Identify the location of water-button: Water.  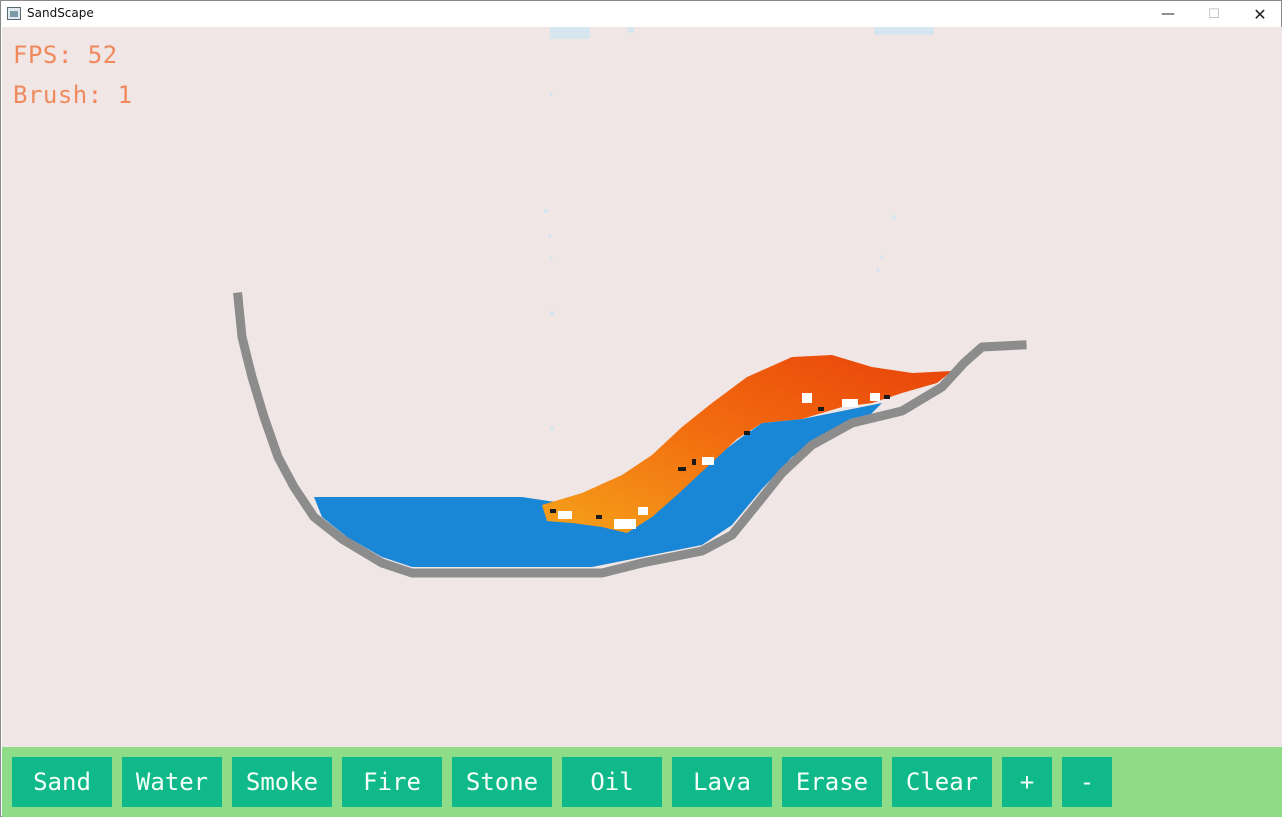
(172, 782).